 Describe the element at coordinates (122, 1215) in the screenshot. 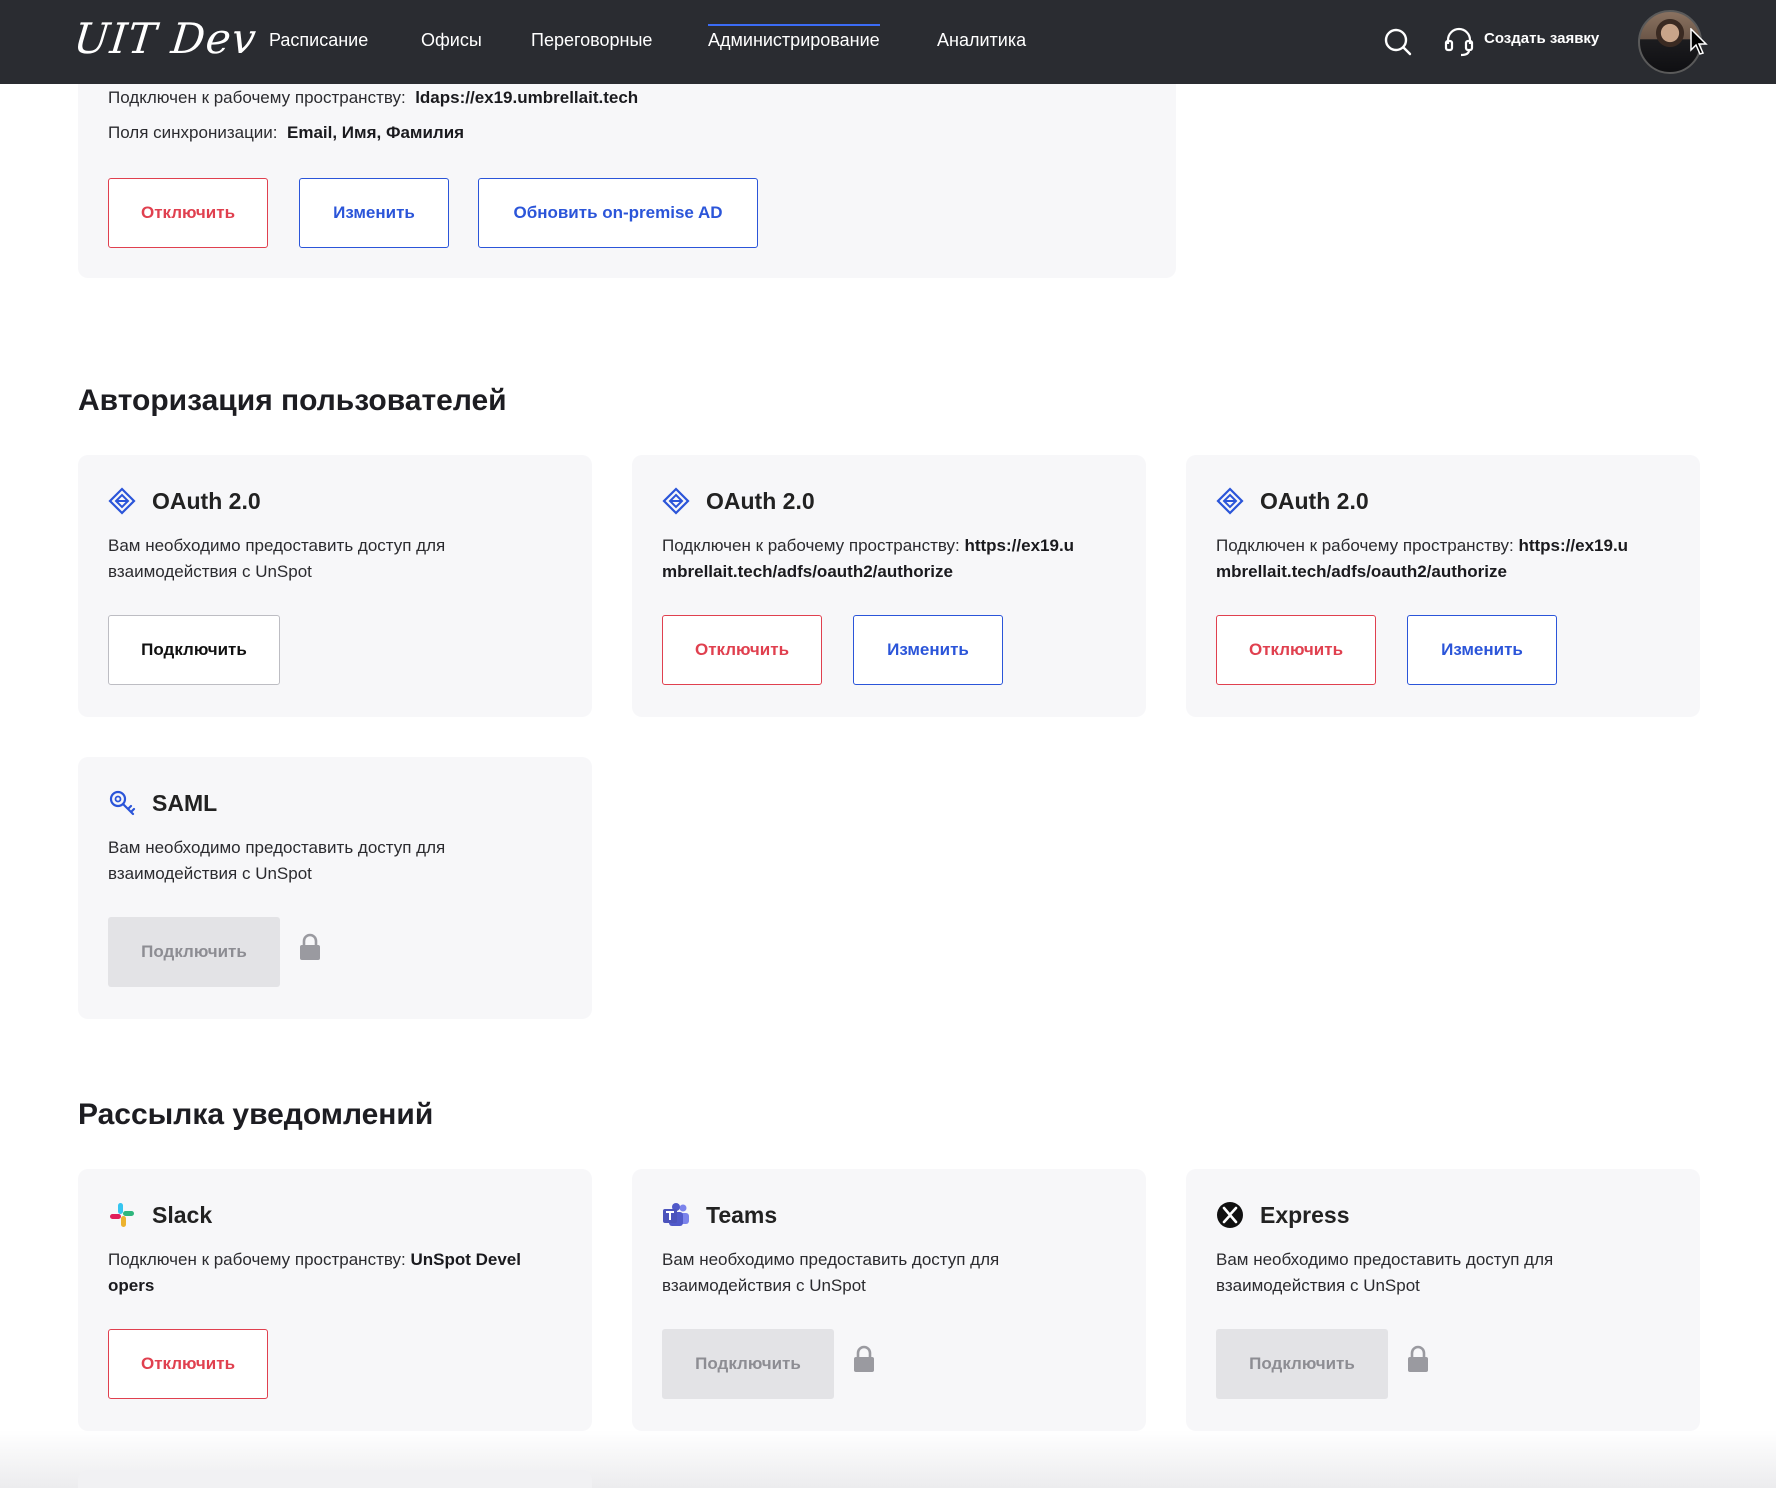

I see `slack-icon` at that location.